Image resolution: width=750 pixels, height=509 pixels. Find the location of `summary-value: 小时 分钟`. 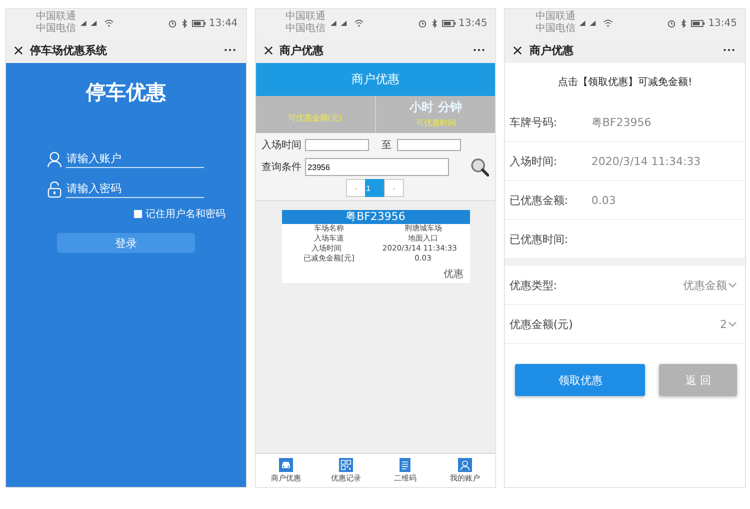

summary-value: 小时 分钟 is located at coordinates (436, 107).